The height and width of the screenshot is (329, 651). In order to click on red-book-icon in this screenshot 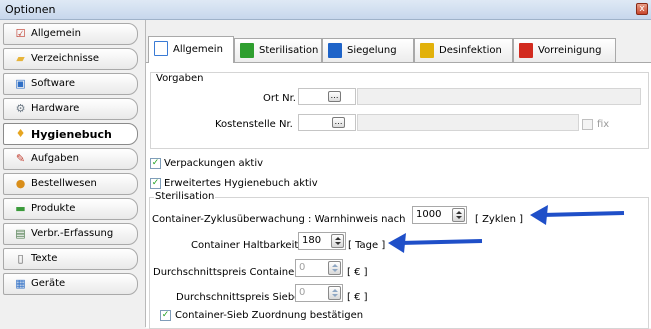, I will do `click(526, 50)`.